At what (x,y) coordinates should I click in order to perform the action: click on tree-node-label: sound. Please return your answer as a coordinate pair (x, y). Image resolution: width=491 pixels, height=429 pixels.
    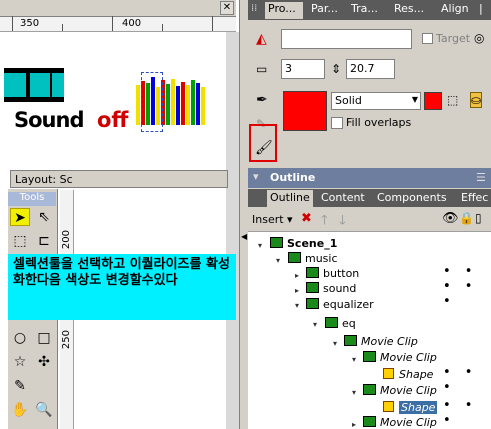
    Looking at the image, I should click on (340, 288).